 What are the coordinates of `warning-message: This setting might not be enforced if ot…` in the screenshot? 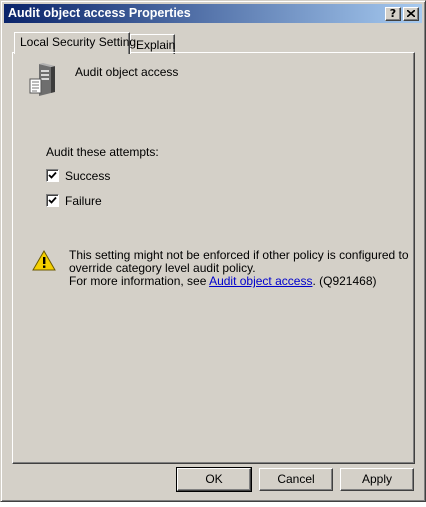 It's located at (239, 268).